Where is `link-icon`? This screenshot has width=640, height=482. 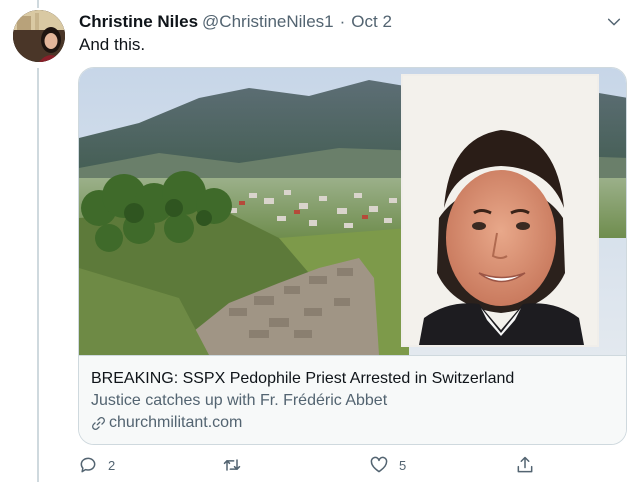 link-icon is located at coordinates (98, 423).